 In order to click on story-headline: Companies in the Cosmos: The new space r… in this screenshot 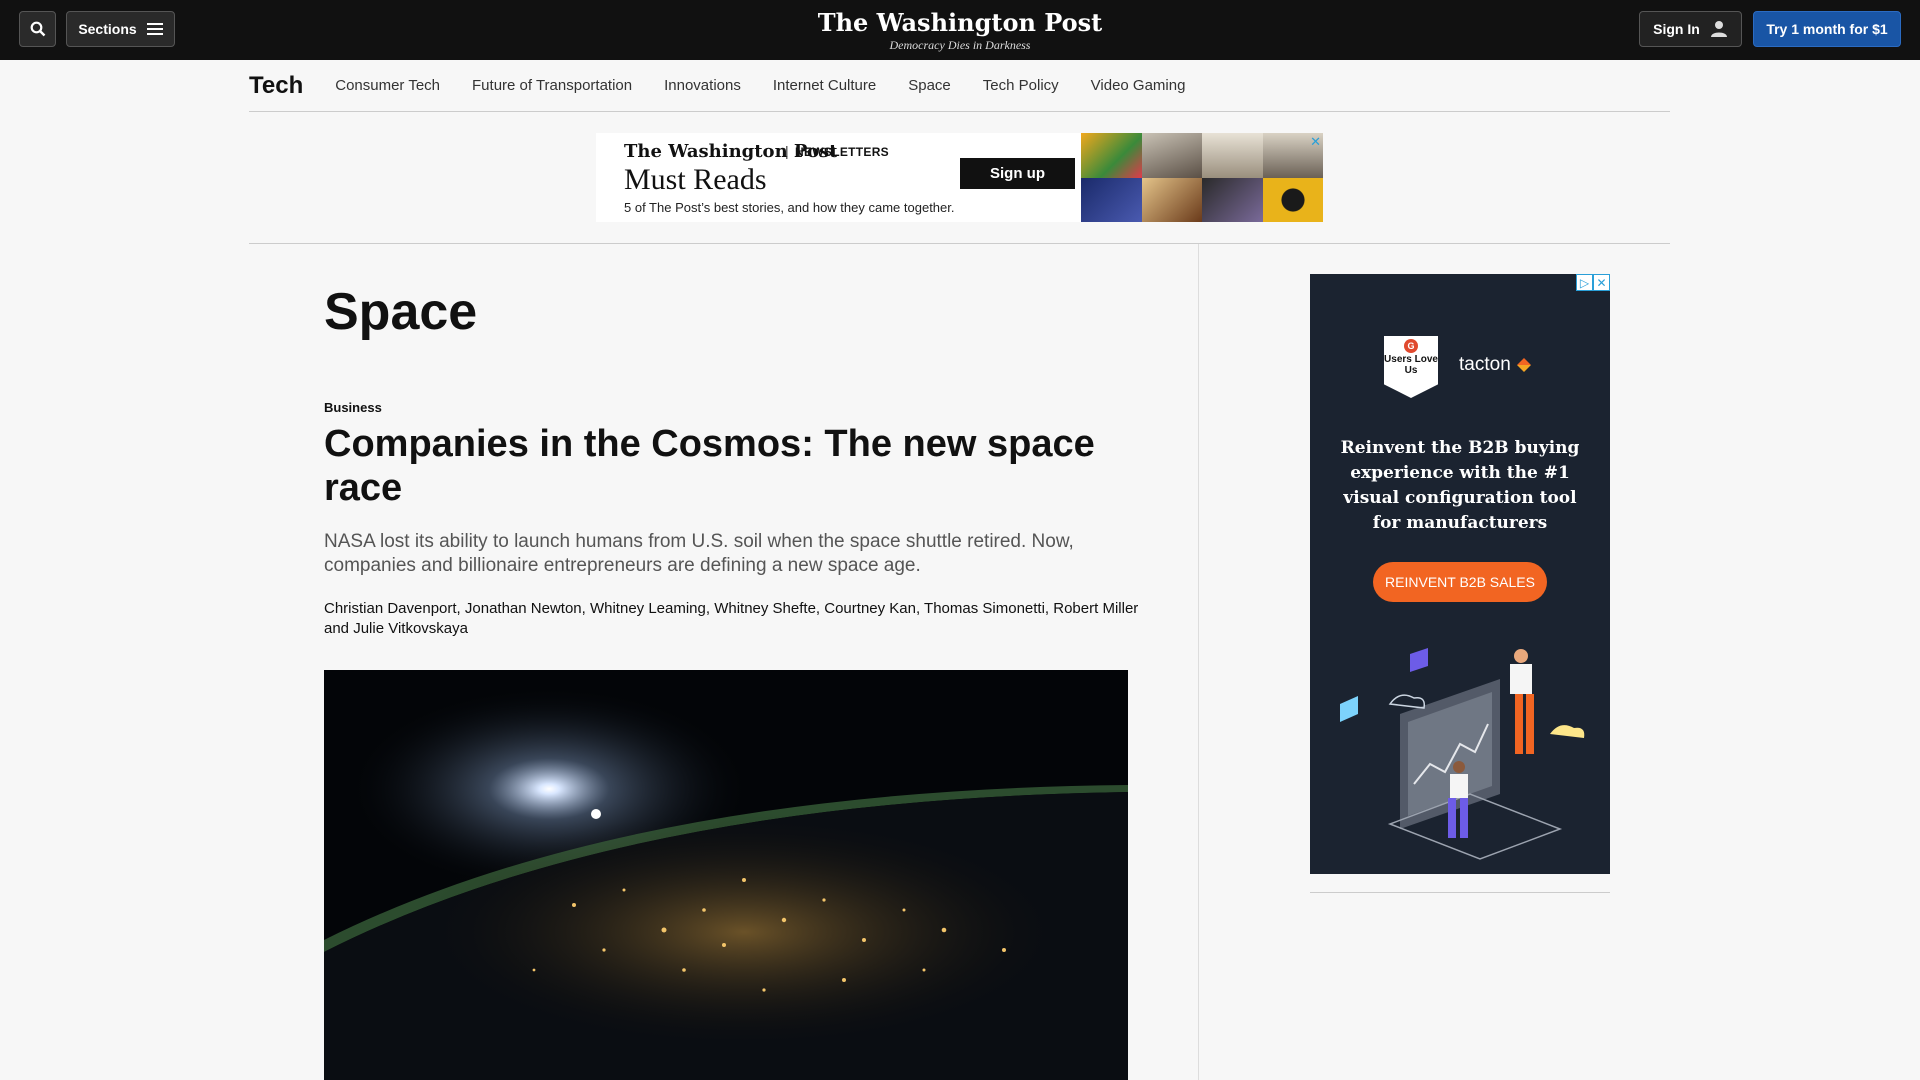, I will do `click(734, 466)`.